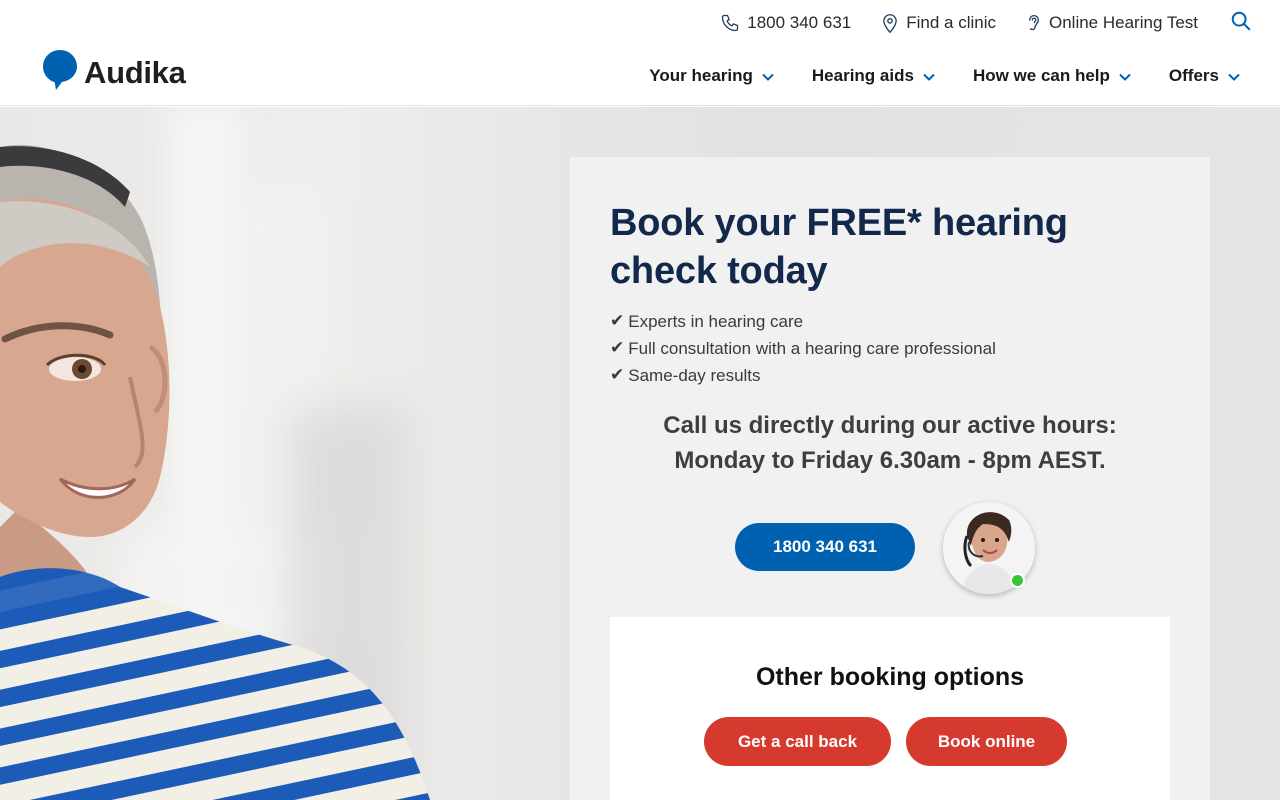 The image size is (1280, 800). I want to click on find-clinic-label: Find a clinic, so click(951, 22).